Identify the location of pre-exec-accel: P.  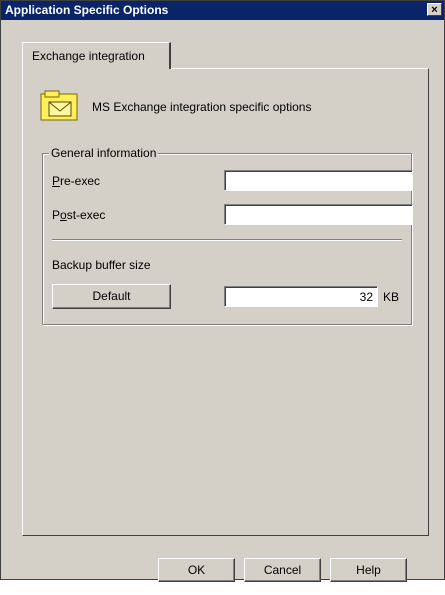
(56, 181).